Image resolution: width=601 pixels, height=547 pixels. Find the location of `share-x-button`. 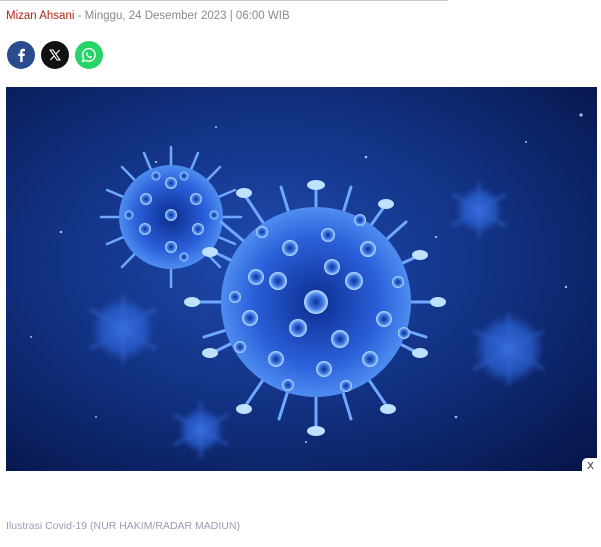

share-x-button is located at coordinates (55, 55).